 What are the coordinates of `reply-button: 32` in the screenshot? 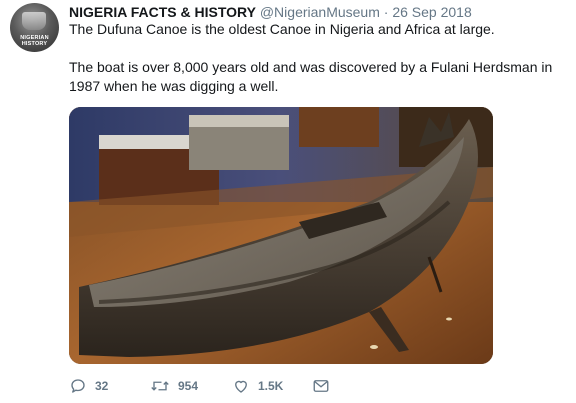 It's located at (88, 386).